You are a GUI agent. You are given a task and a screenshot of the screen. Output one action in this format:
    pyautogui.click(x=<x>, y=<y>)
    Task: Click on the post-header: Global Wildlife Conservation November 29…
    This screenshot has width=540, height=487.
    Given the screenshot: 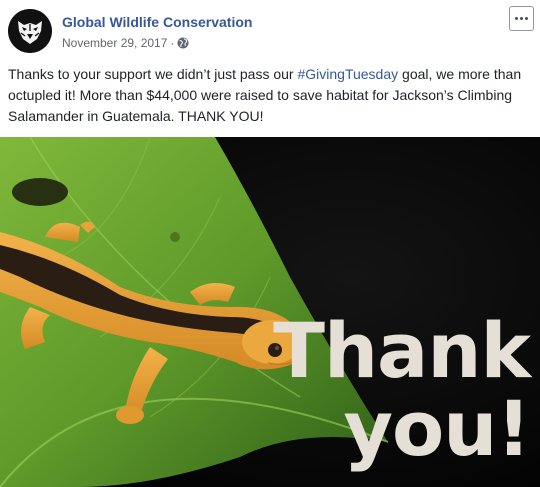 What is the action you would take?
    pyautogui.click(x=270, y=31)
    